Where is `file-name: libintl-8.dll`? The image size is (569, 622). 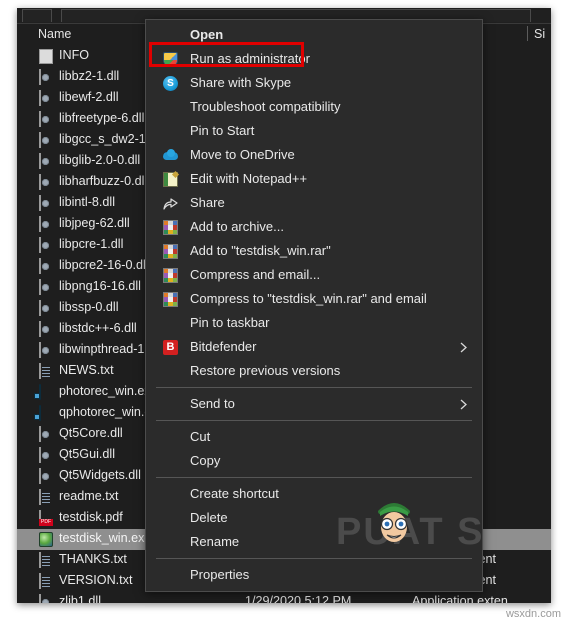
file-name: libintl-8.dll is located at coordinates (87, 202).